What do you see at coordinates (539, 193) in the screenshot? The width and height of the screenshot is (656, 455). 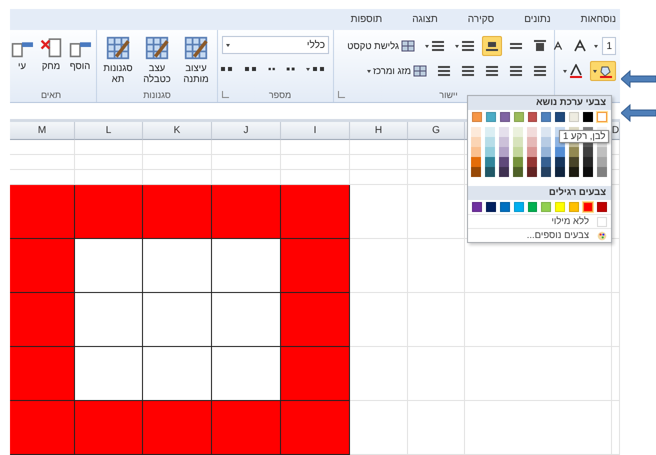 I see `menu-heading: צבעים רגילים` at bounding box center [539, 193].